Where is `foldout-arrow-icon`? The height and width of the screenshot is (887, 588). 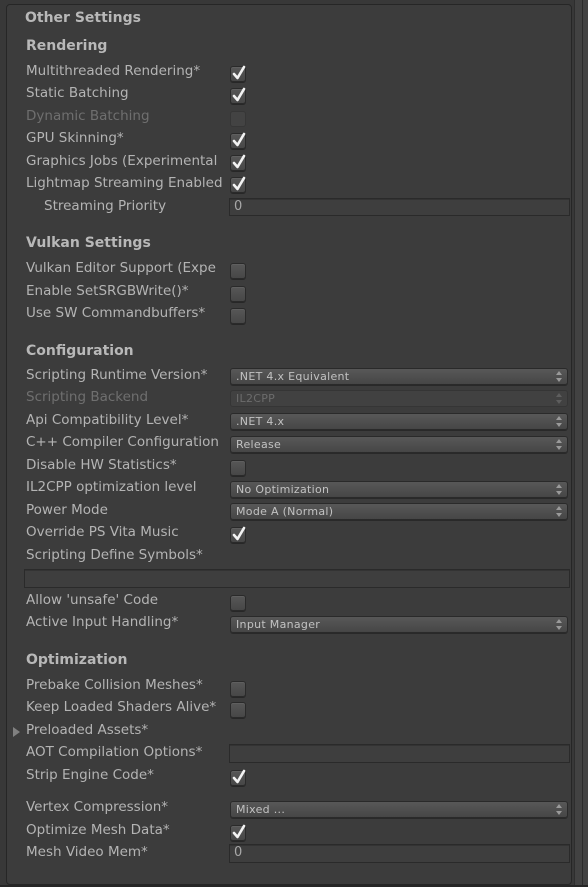 foldout-arrow-icon is located at coordinates (16, 732).